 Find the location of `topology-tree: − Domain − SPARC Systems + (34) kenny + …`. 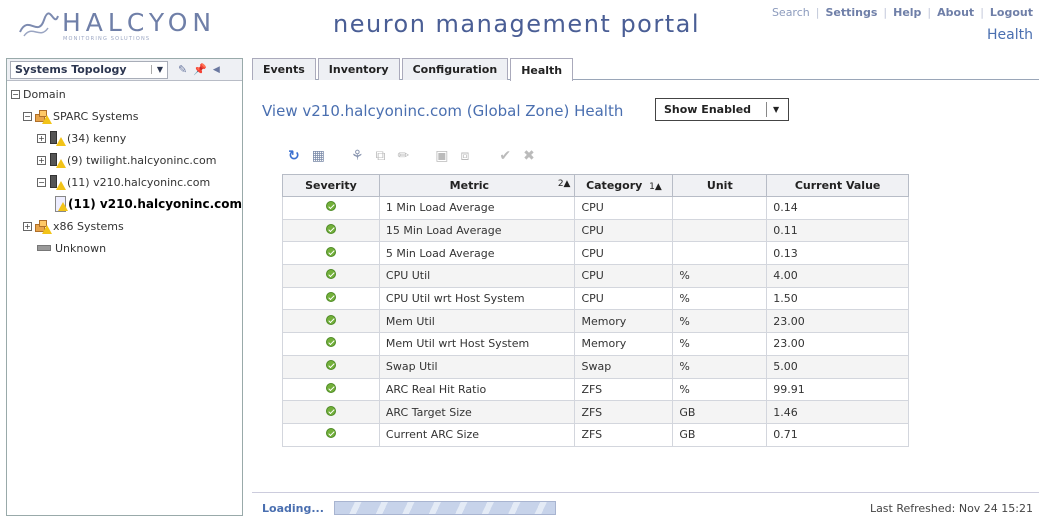

topology-tree: − Domain − SPARC Systems + (34) kenny + … is located at coordinates (124, 170).